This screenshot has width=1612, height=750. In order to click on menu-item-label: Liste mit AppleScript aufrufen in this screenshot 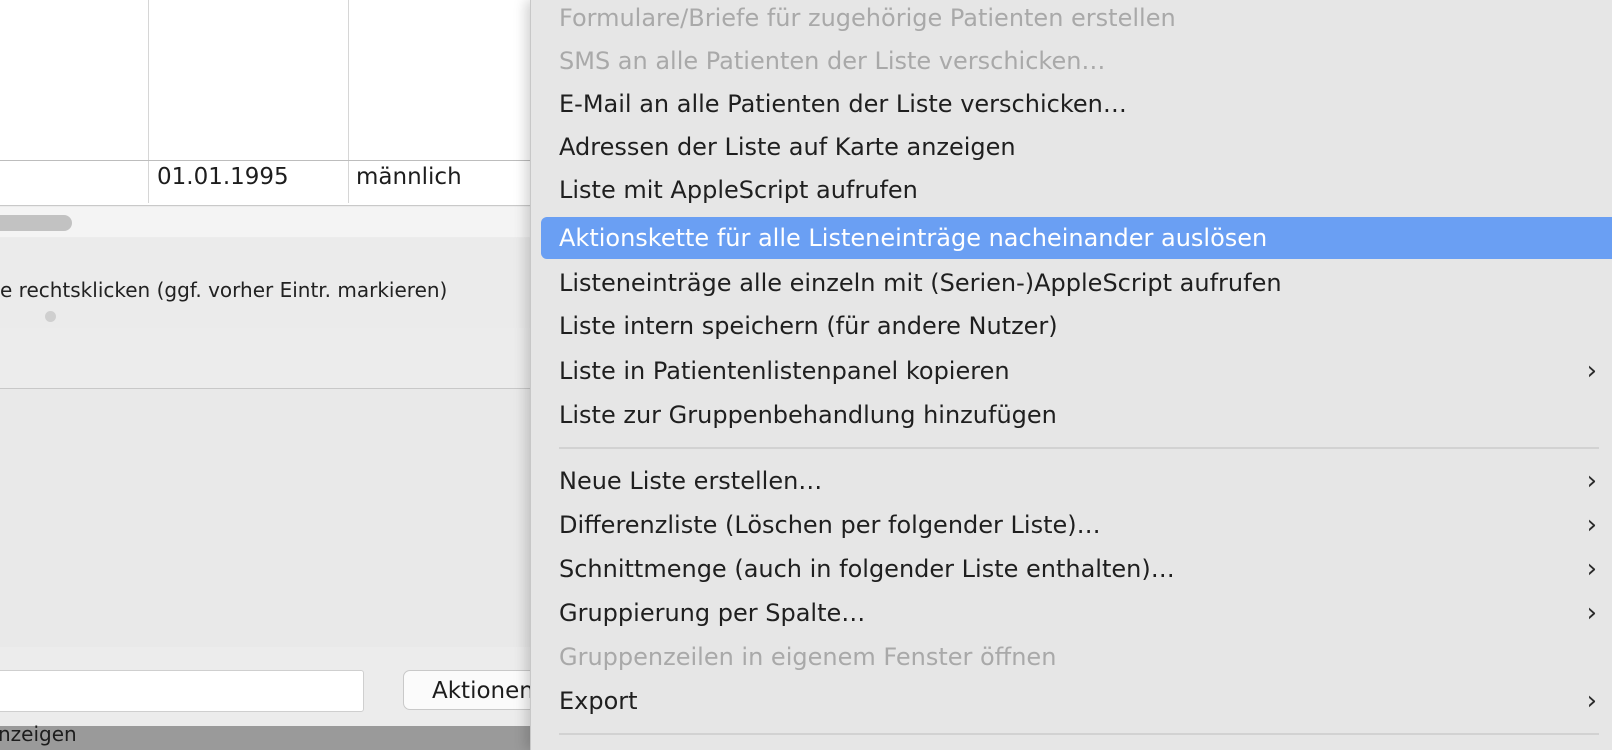, I will do `click(738, 190)`.